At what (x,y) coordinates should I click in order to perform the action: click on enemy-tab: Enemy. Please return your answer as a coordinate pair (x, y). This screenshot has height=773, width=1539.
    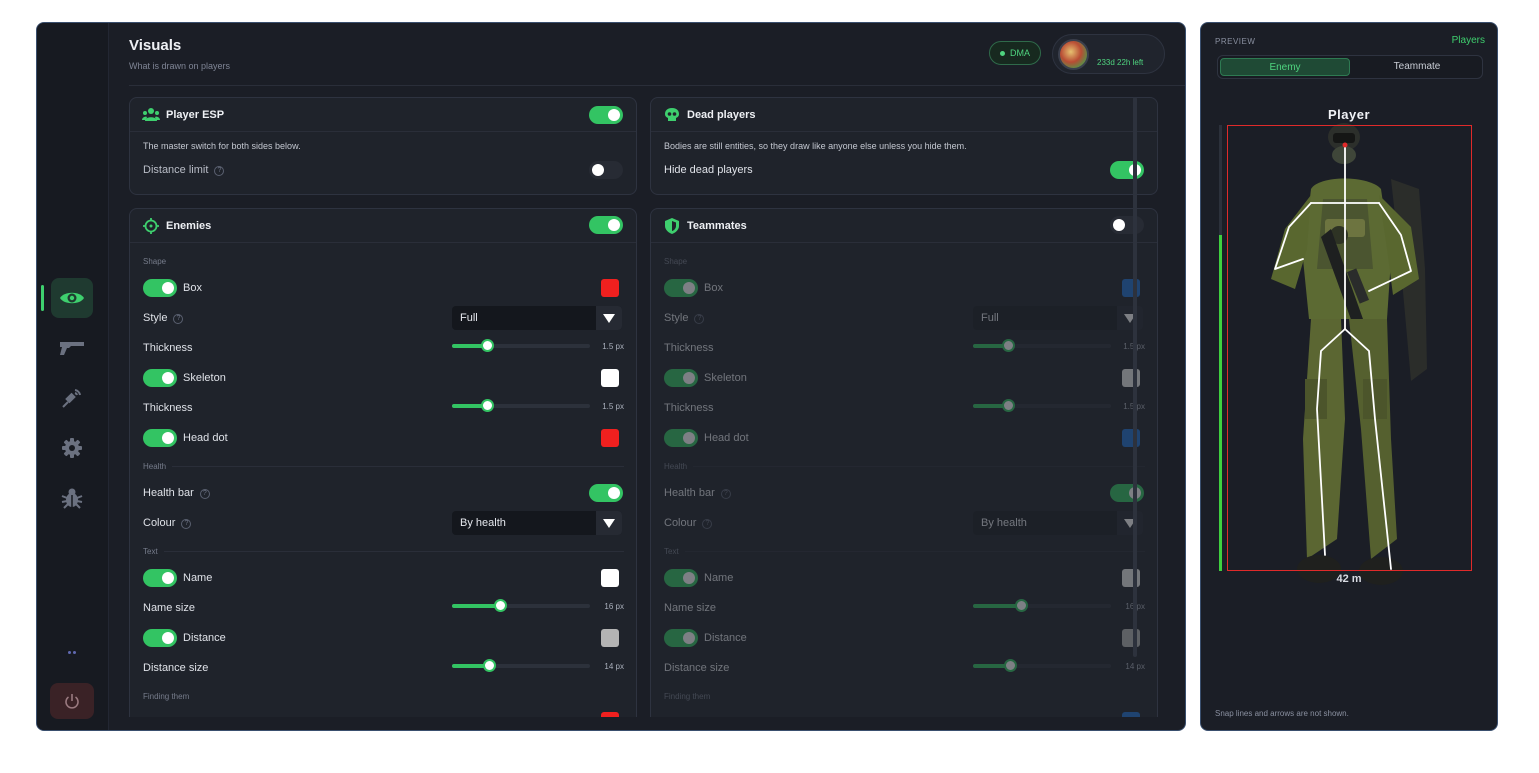
    Looking at the image, I should click on (1285, 67).